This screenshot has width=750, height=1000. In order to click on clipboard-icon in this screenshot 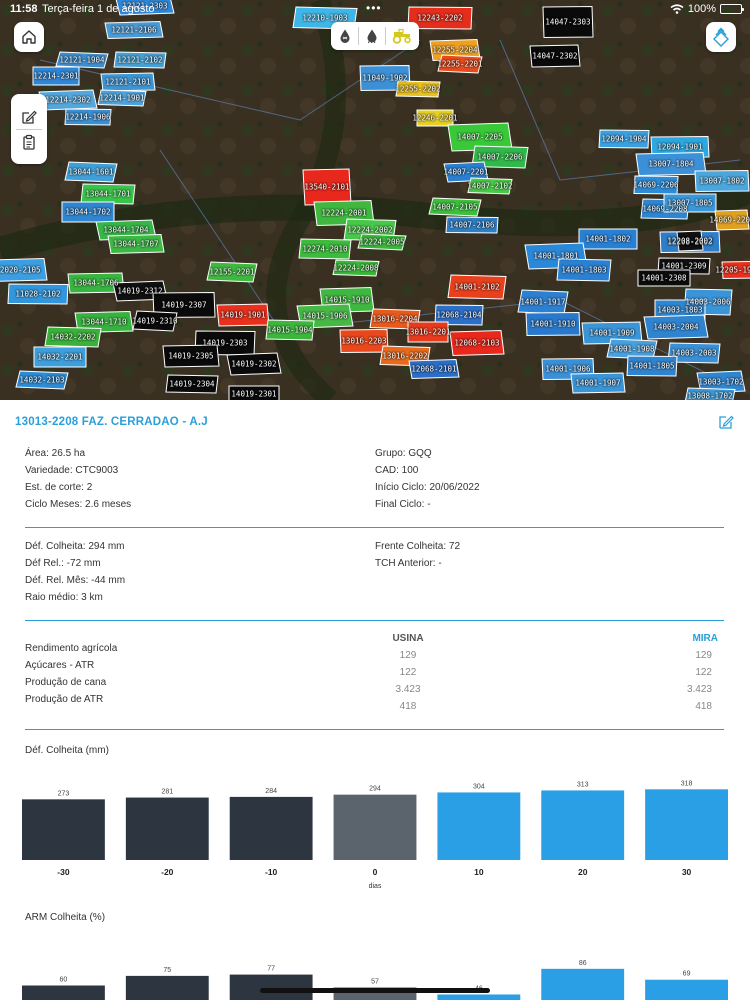, I will do `click(29, 142)`.